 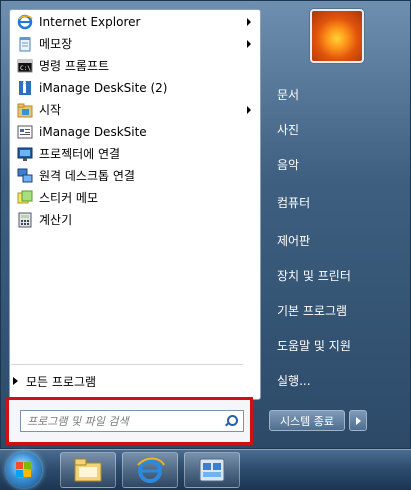 I want to click on taskbar, so click(x=205, y=469).